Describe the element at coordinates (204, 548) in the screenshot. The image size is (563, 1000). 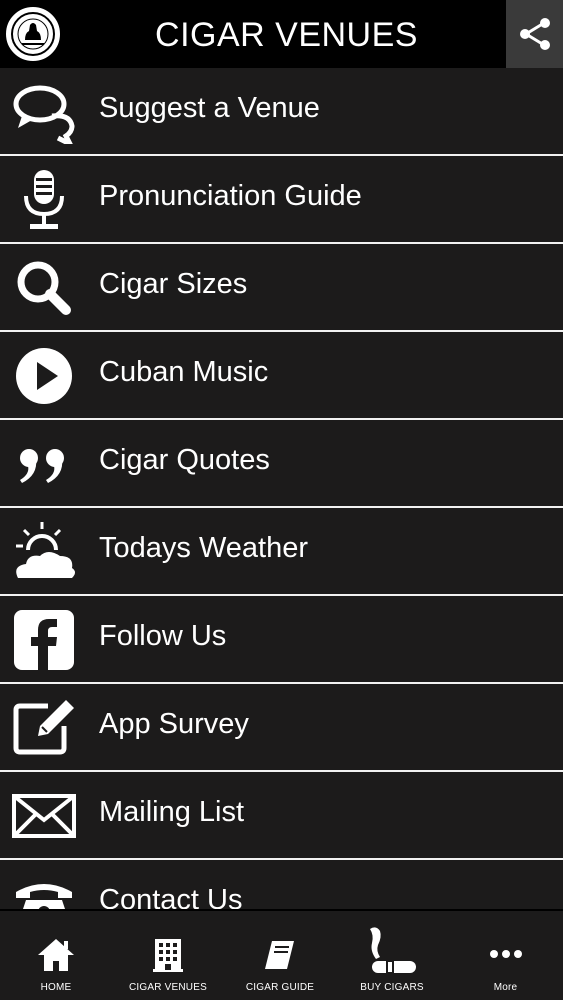
I see `menu-item-label: Todays Weather` at that location.